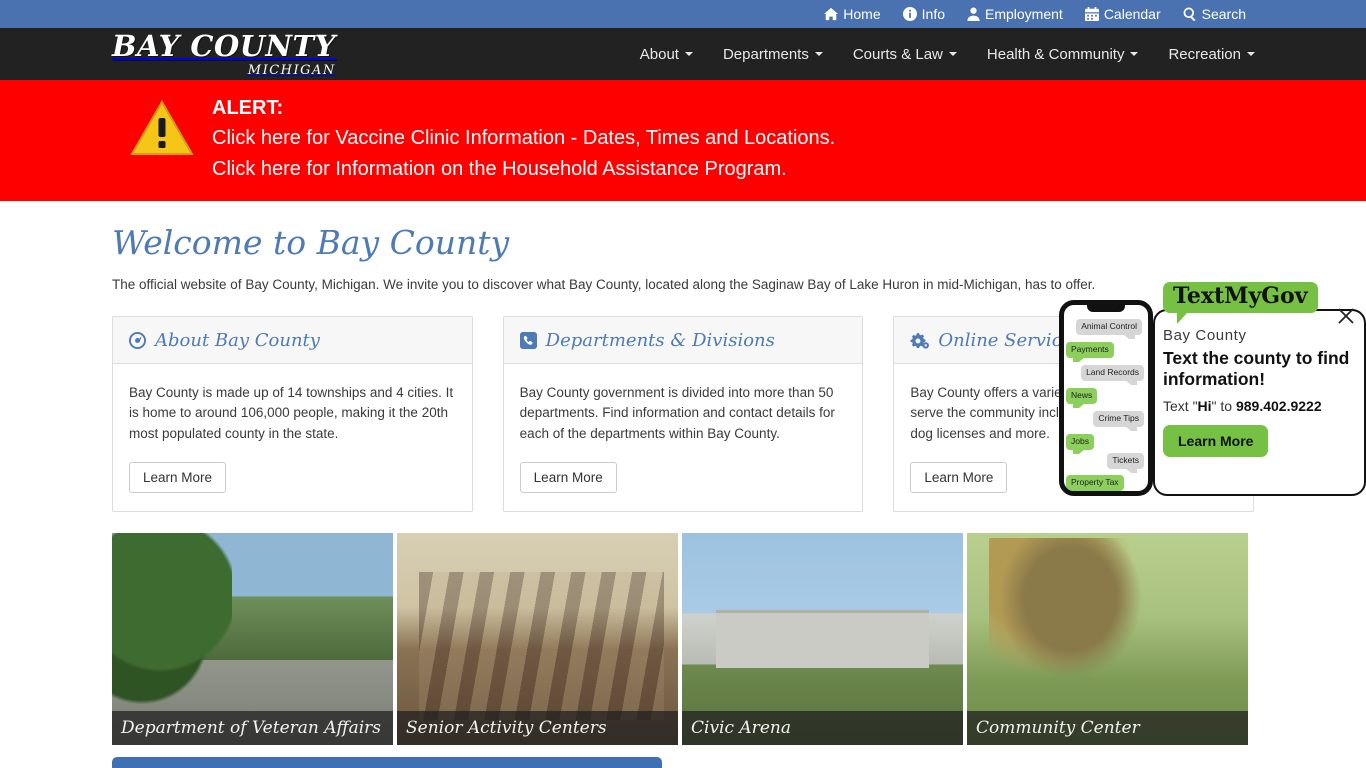  I want to click on topbar-link-info: Info, so click(923, 14).